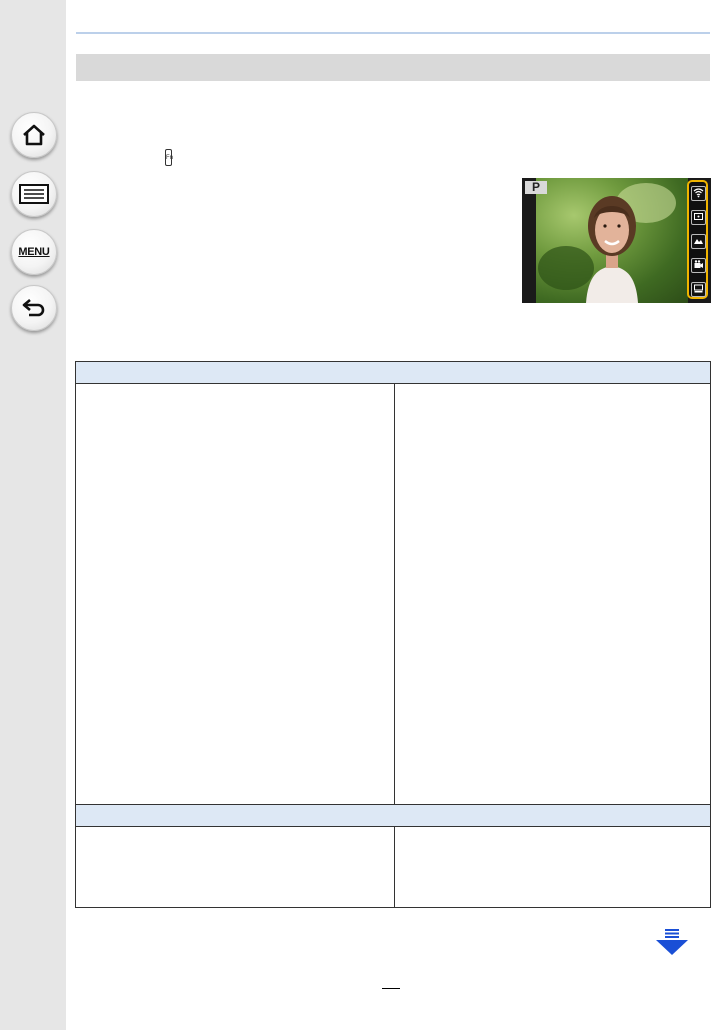  I want to click on menu-button: MENU, so click(34, 252).